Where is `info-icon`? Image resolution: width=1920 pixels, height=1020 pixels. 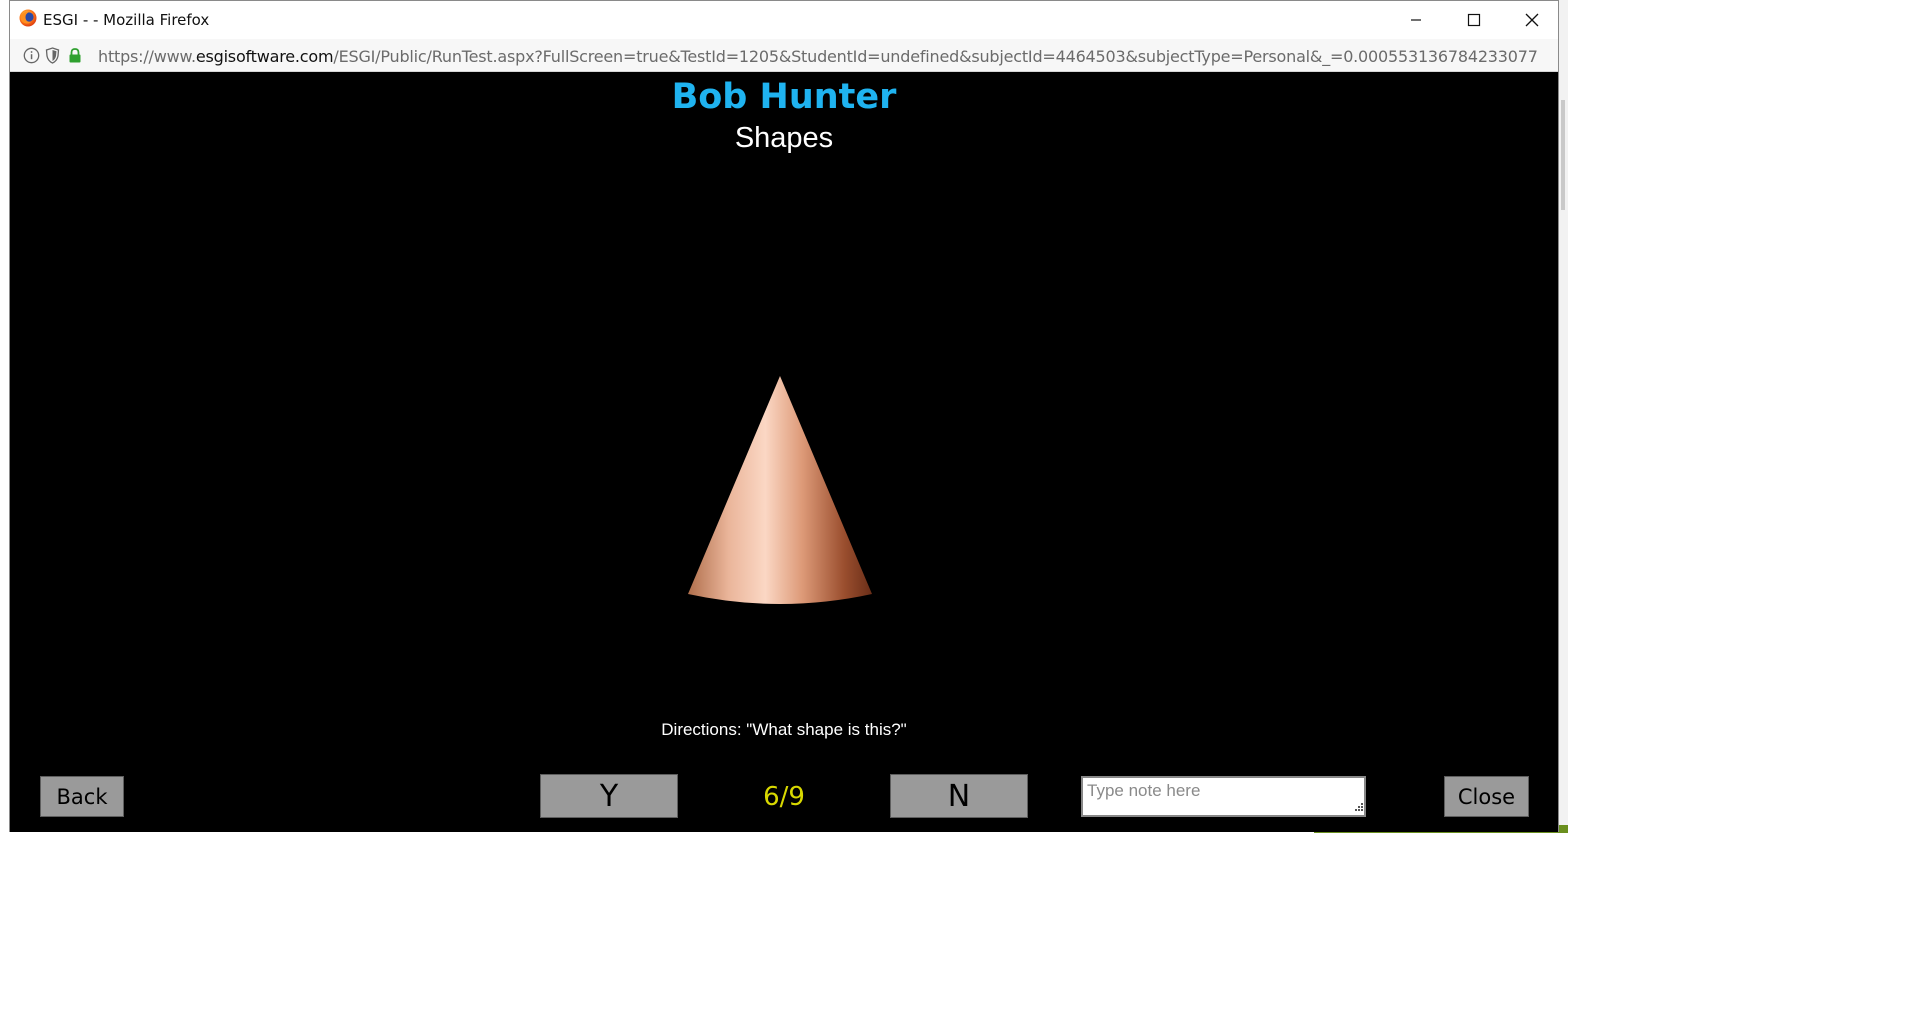 info-icon is located at coordinates (31, 55).